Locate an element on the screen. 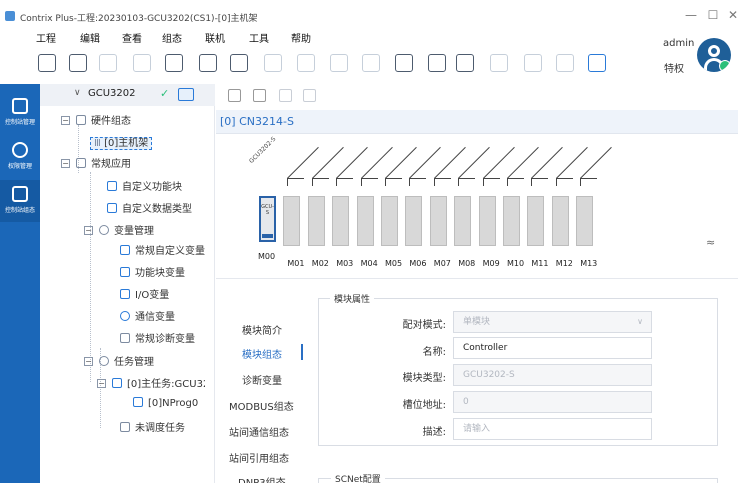 Image resolution: width=738 pixels, height=483 pixels. menu-tools: 工具 is located at coordinates (259, 37).